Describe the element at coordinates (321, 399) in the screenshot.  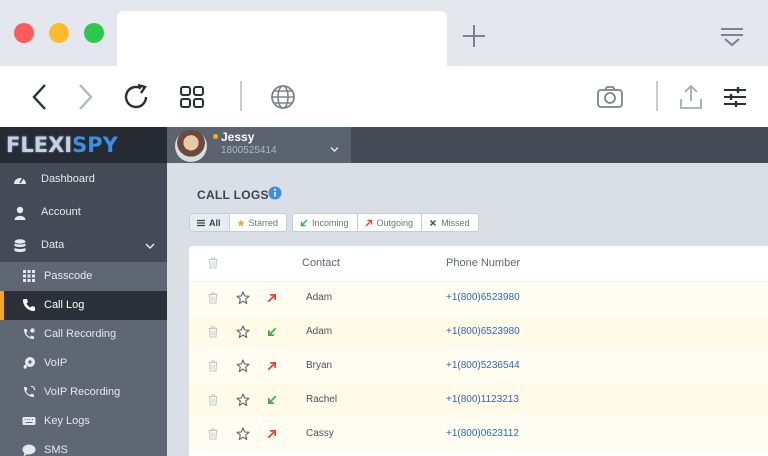
I see `contact-name: Rachel` at that location.